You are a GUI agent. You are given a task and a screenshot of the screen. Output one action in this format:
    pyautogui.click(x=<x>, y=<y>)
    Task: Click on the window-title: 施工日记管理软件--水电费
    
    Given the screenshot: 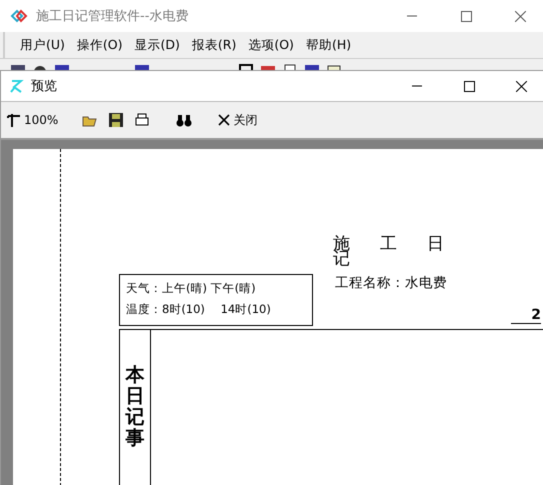 What is the action you would take?
    pyautogui.click(x=112, y=16)
    